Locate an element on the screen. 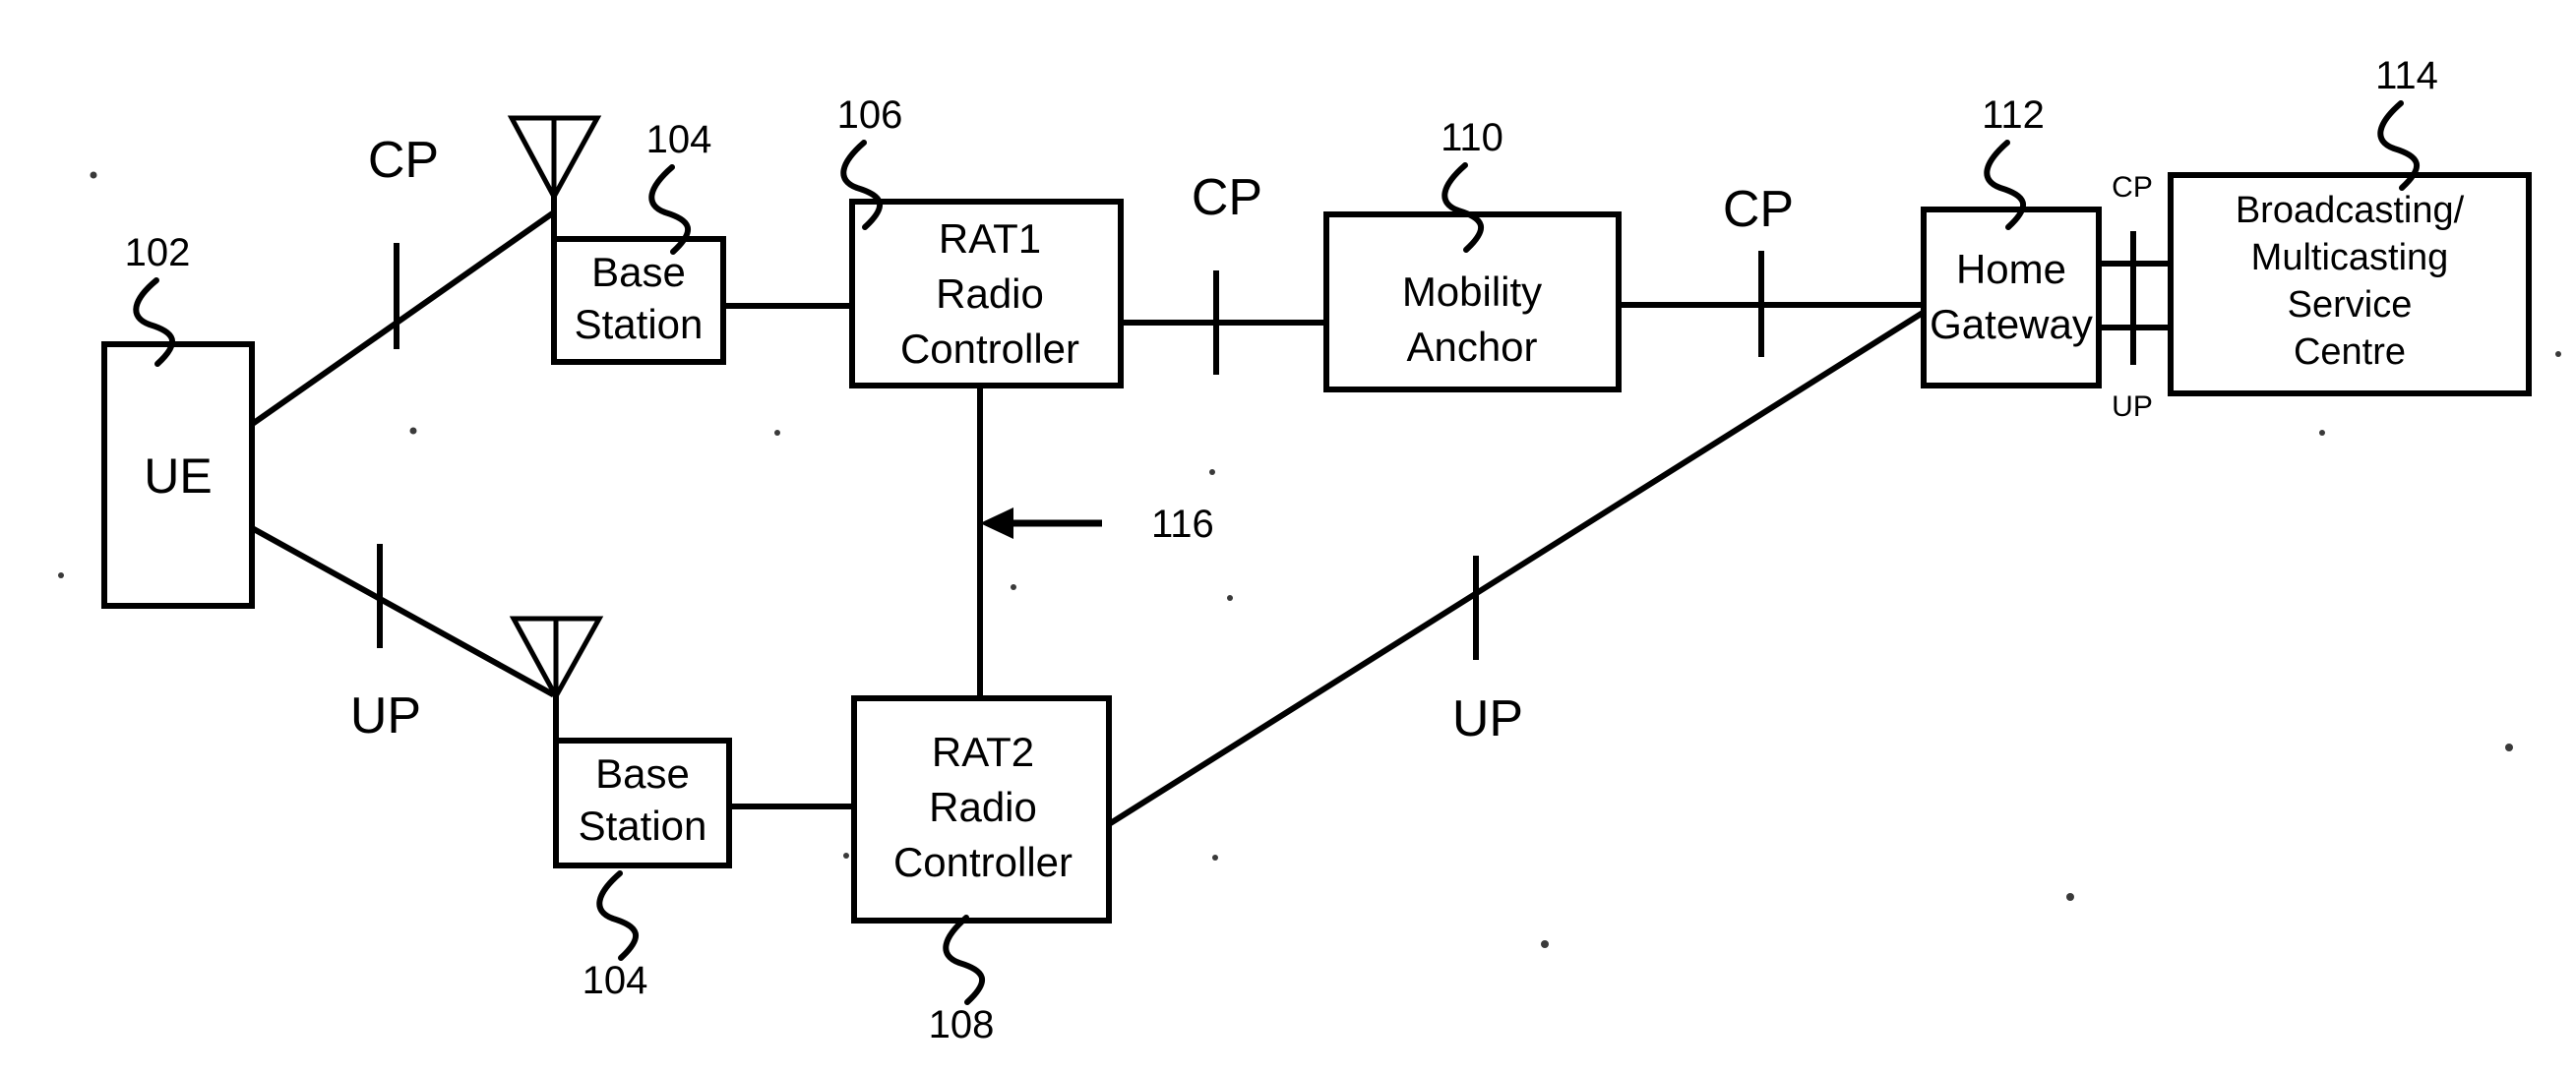  node-label-rat1-line2: Radio is located at coordinates (990, 293).